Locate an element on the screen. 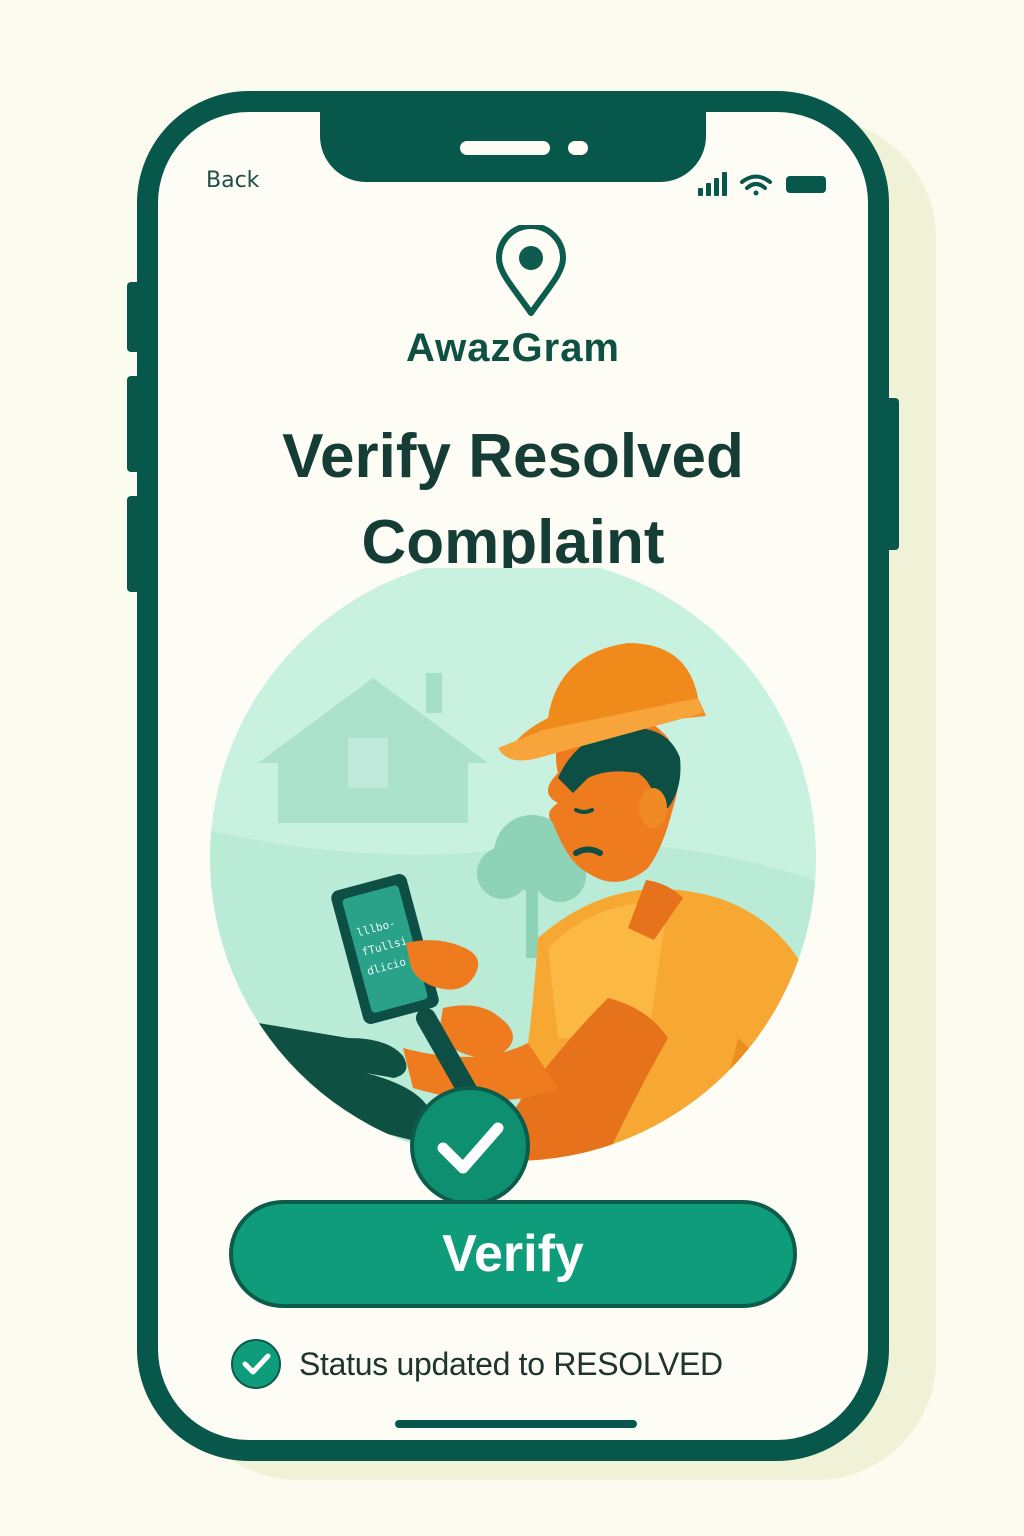 The height and width of the screenshot is (1536, 1024). status-message: Status updated to RESOLVED is located at coordinates (477, 1364).